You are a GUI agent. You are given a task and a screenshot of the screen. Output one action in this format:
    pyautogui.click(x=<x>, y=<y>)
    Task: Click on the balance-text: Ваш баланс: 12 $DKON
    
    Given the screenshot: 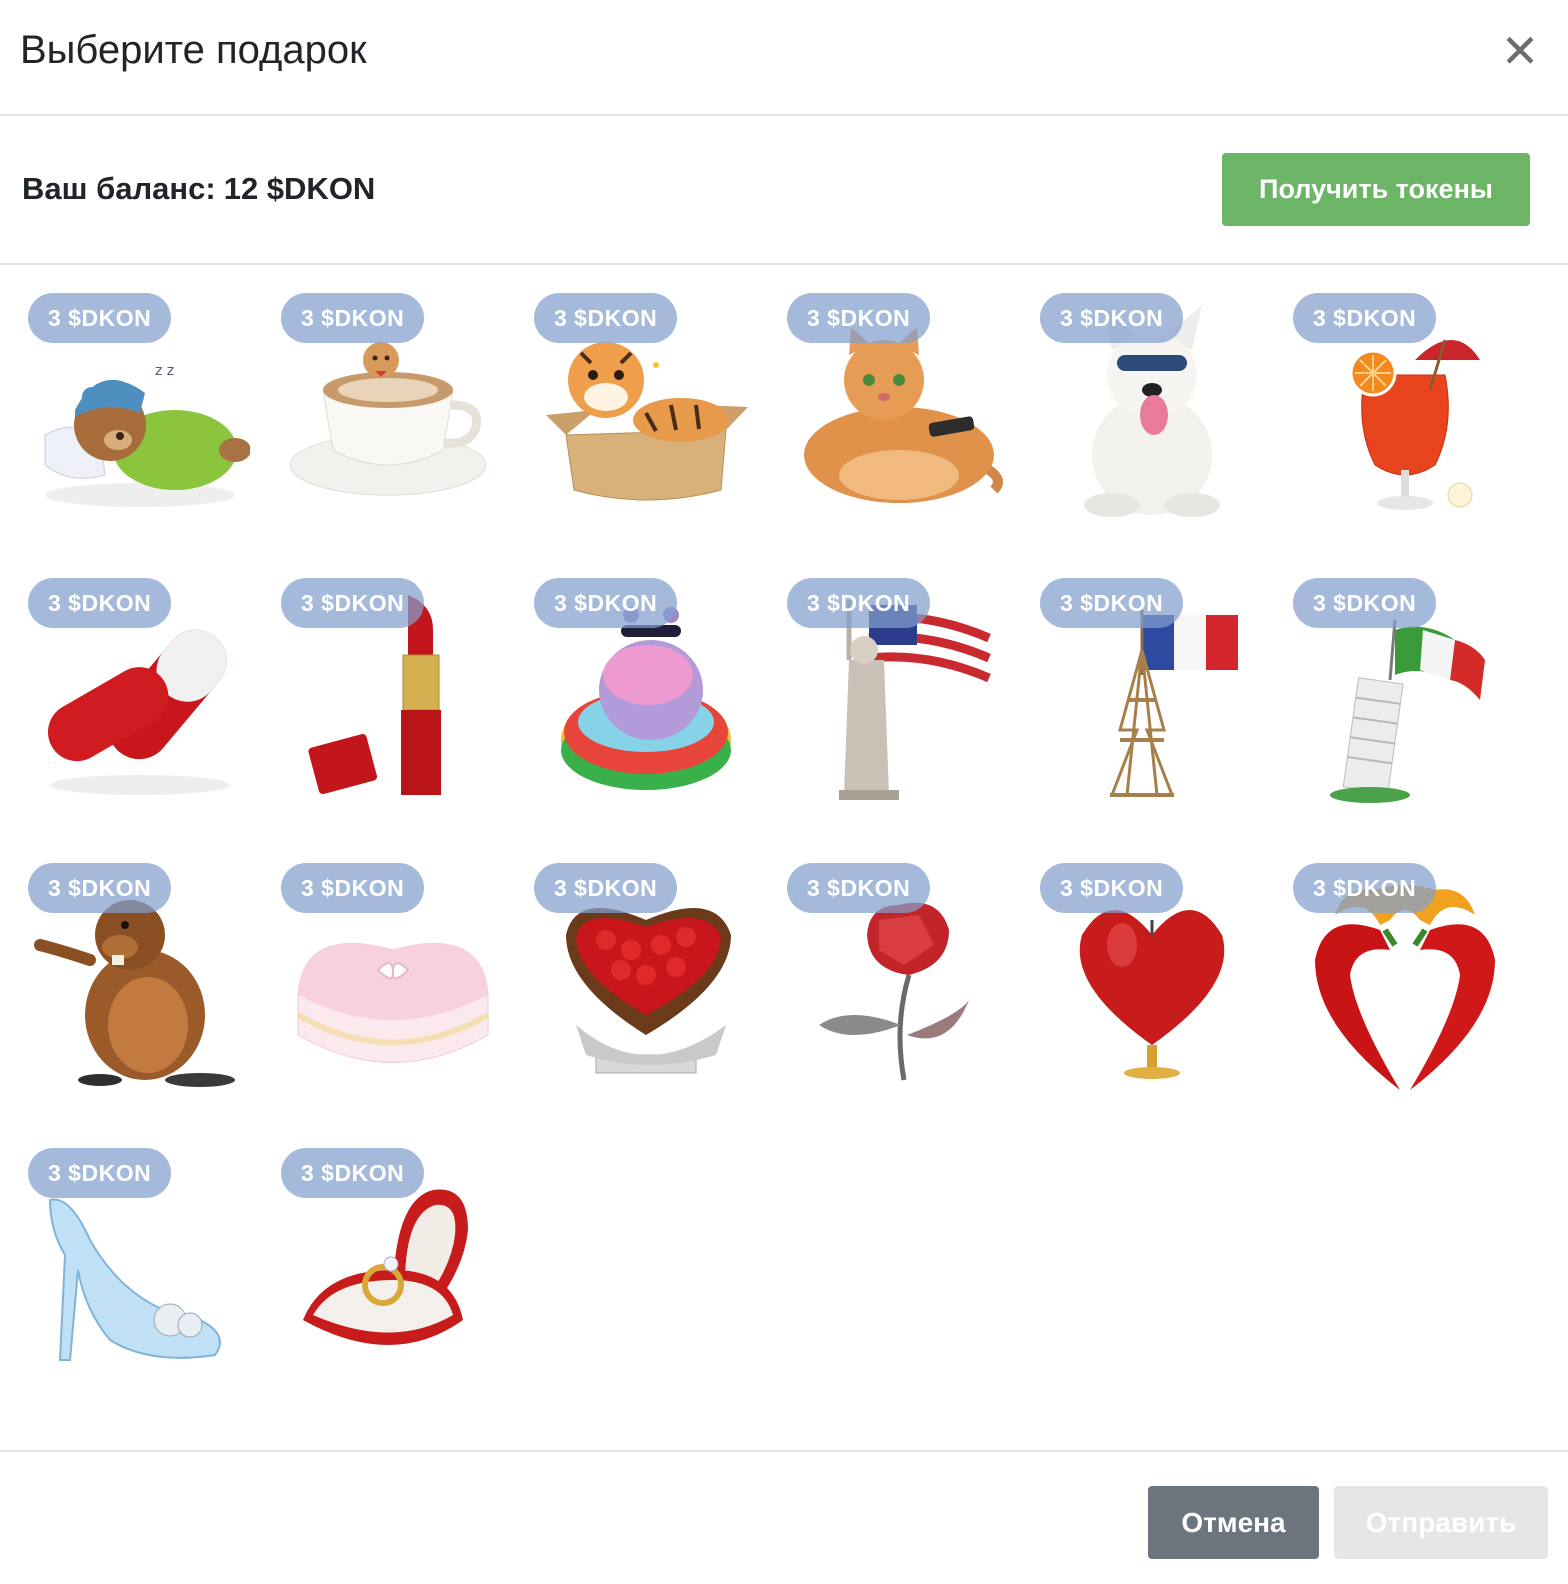 What is the action you would take?
    pyautogui.click(x=198, y=189)
    